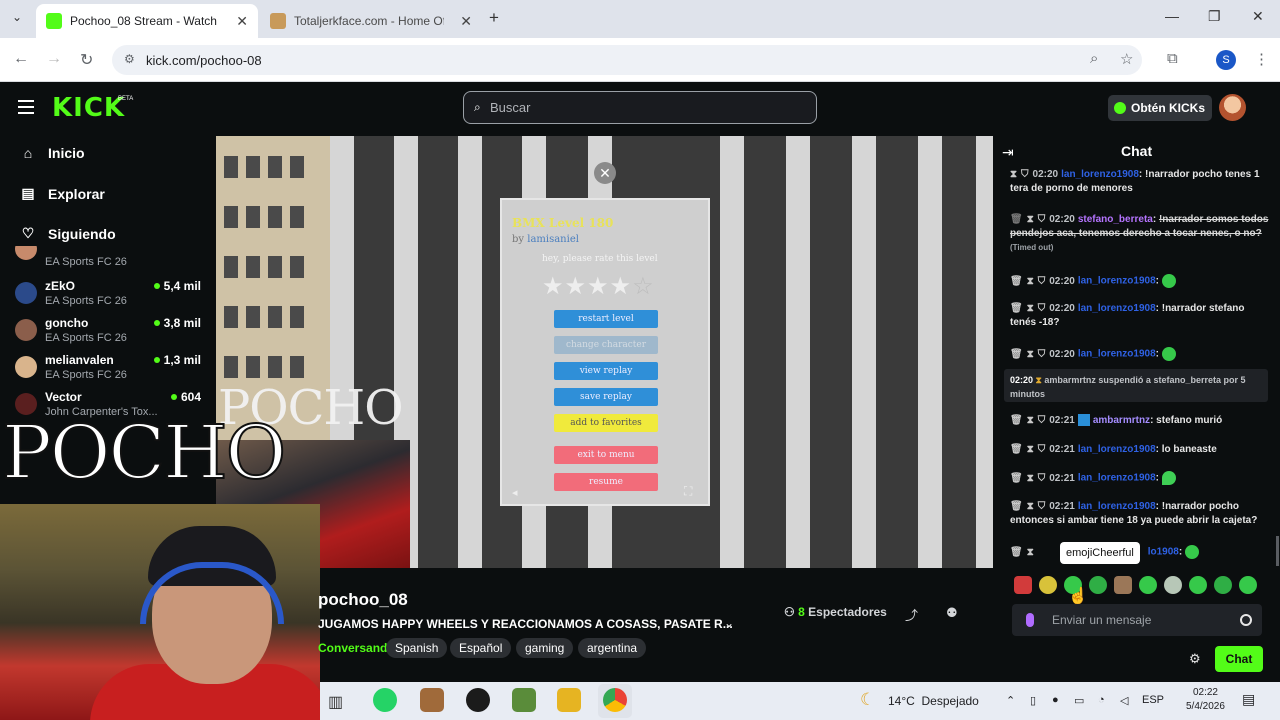 This screenshot has height=720, width=1280. Describe the element at coordinates (110, 332) in the screenshot. I see `channel-item-goncho: goncho EA Sports FC 26 3,8 mil` at that location.